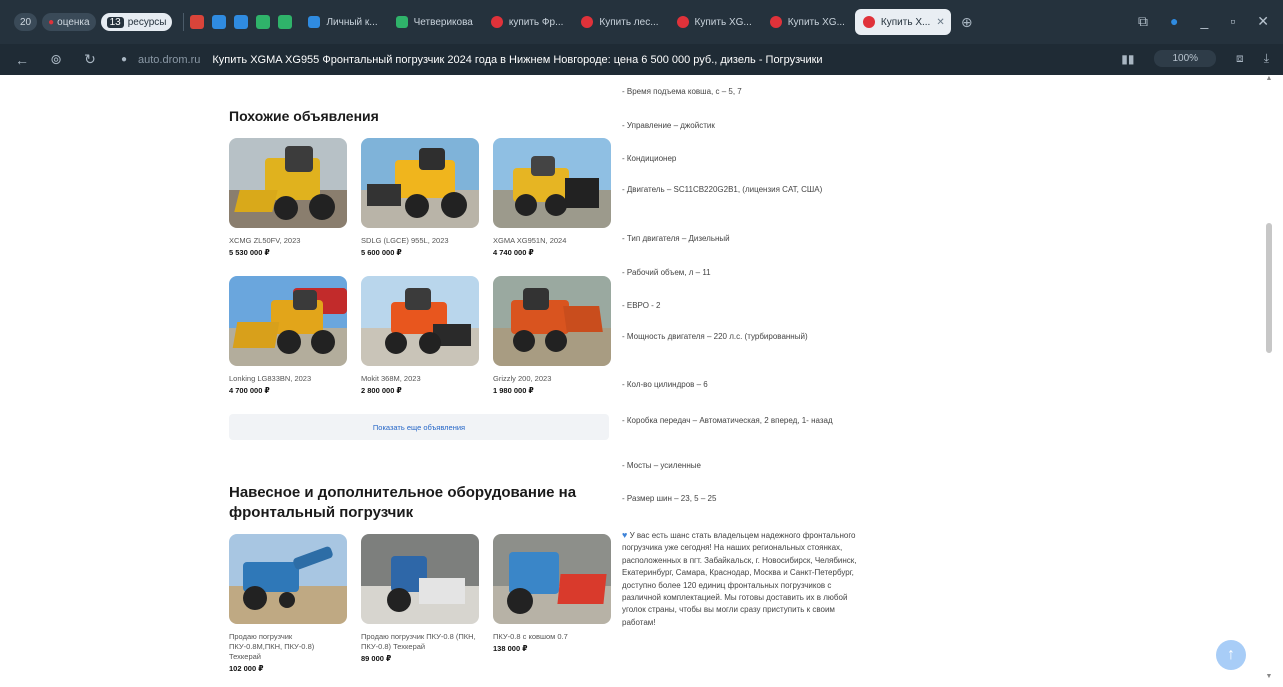 Image resolution: width=1283 pixels, height=687 pixels. I want to click on back-icon: ←, so click(22, 60).